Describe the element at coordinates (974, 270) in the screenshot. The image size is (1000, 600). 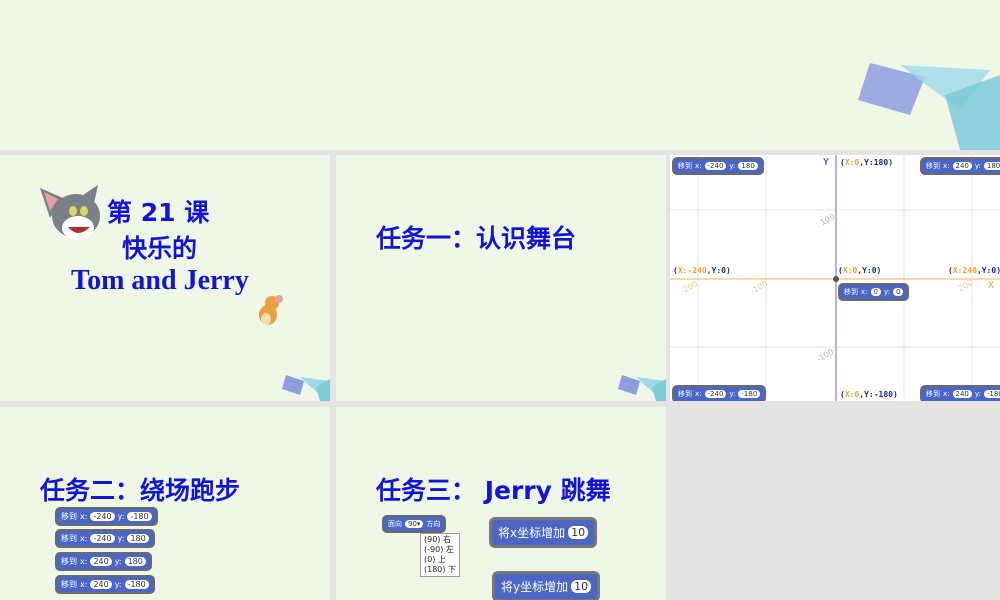
I see `coord-right: (X:240,Y:0)` at that location.